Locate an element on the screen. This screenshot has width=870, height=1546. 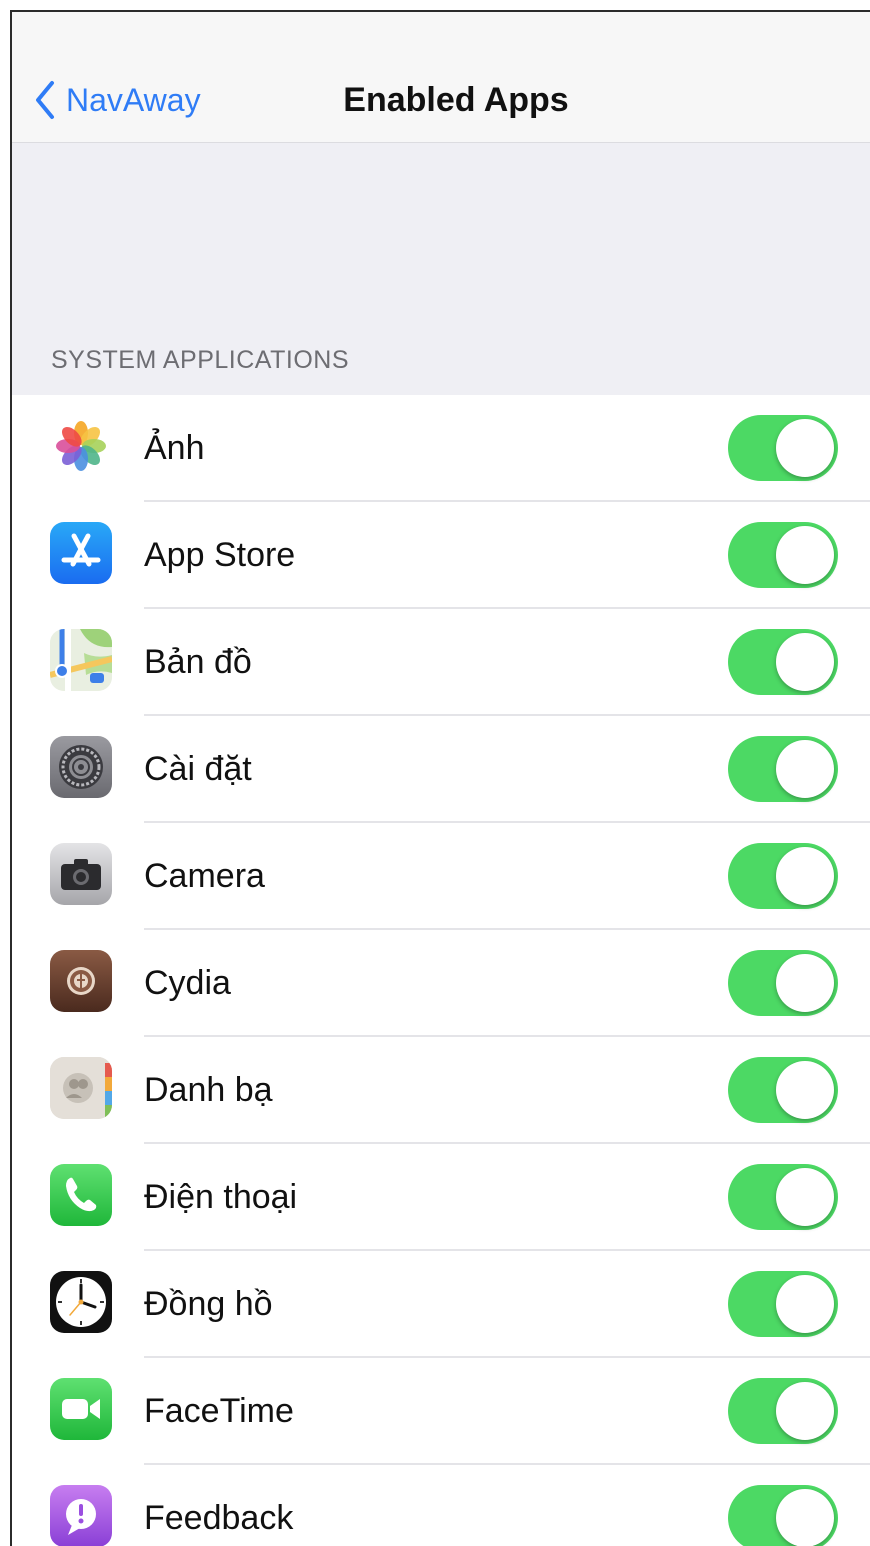
cydia-icon is located at coordinates (81, 981).